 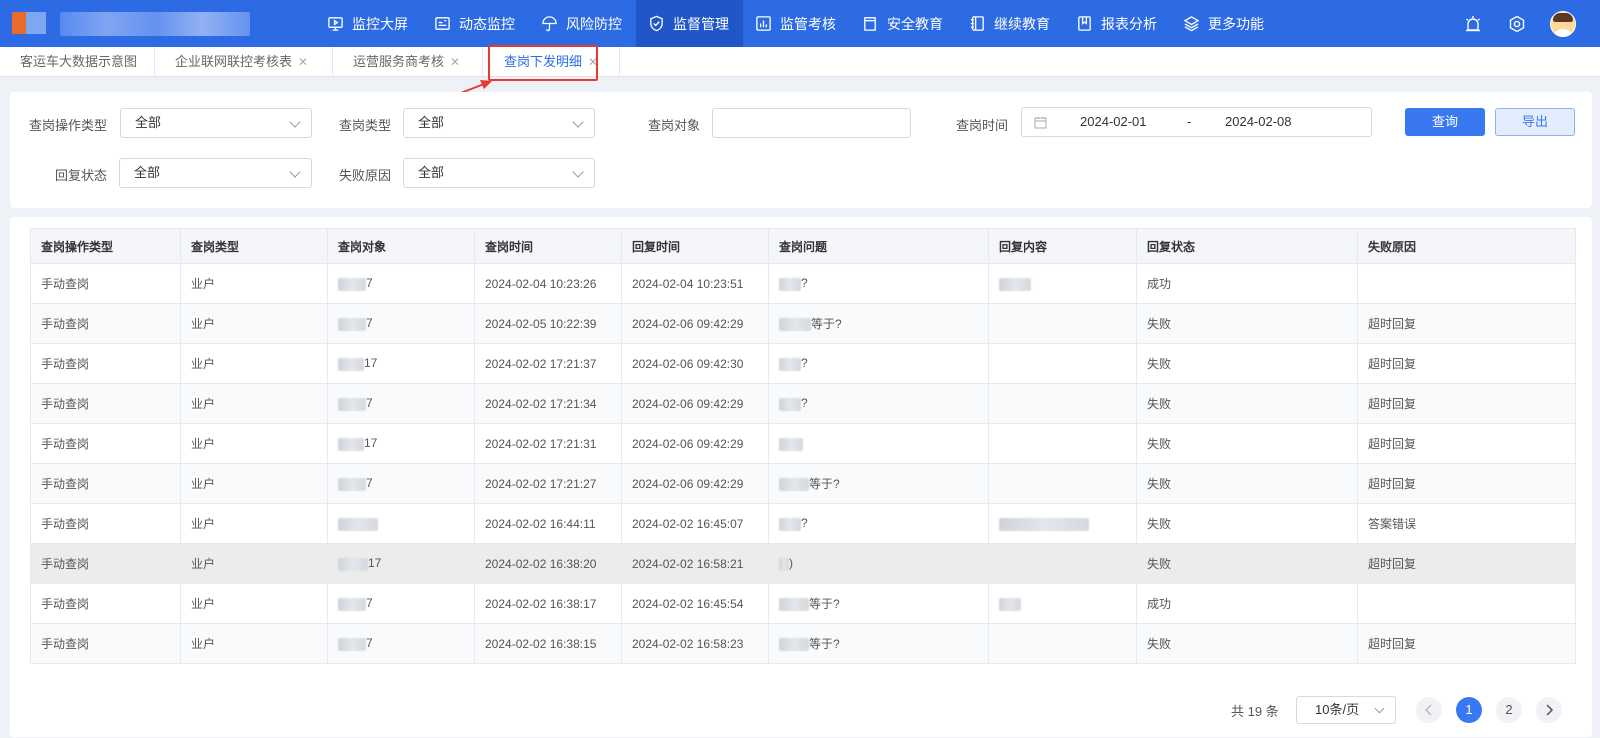 What do you see at coordinates (1117, 23) in the screenshot?
I see `nav-item-8: 报表分析` at bounding box center [1117, 23].